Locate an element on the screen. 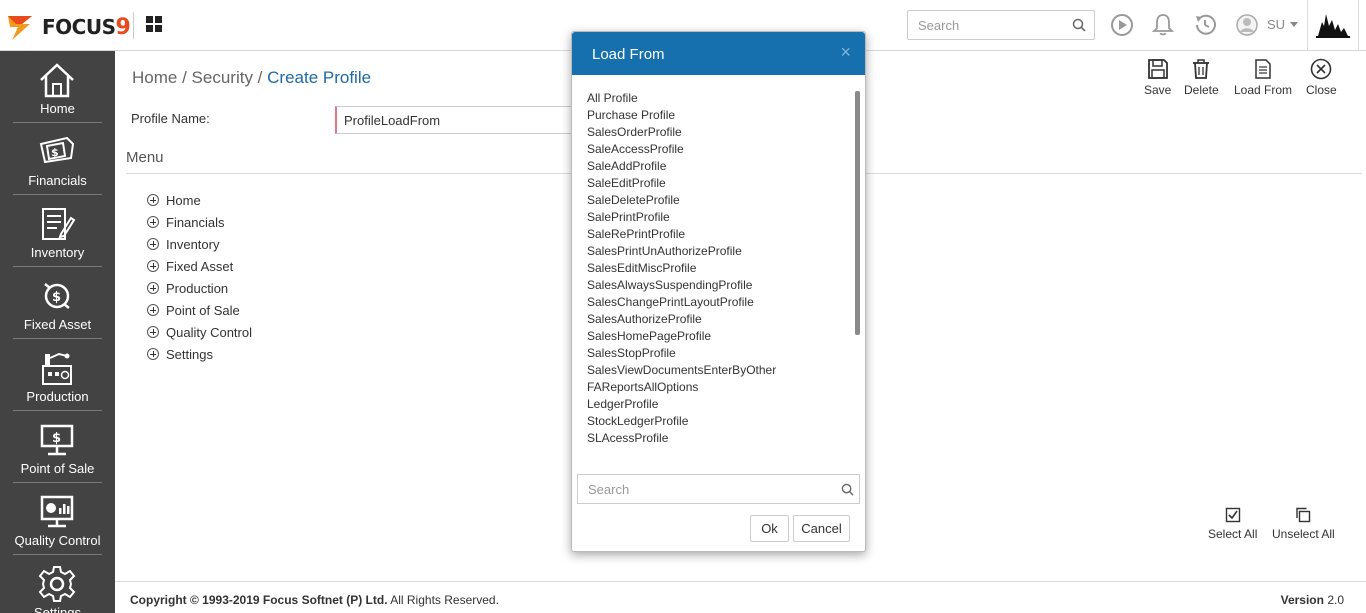 This screenshot has height=613, width=1366. tree-item-production: Production is located at coordinates (199, 288).